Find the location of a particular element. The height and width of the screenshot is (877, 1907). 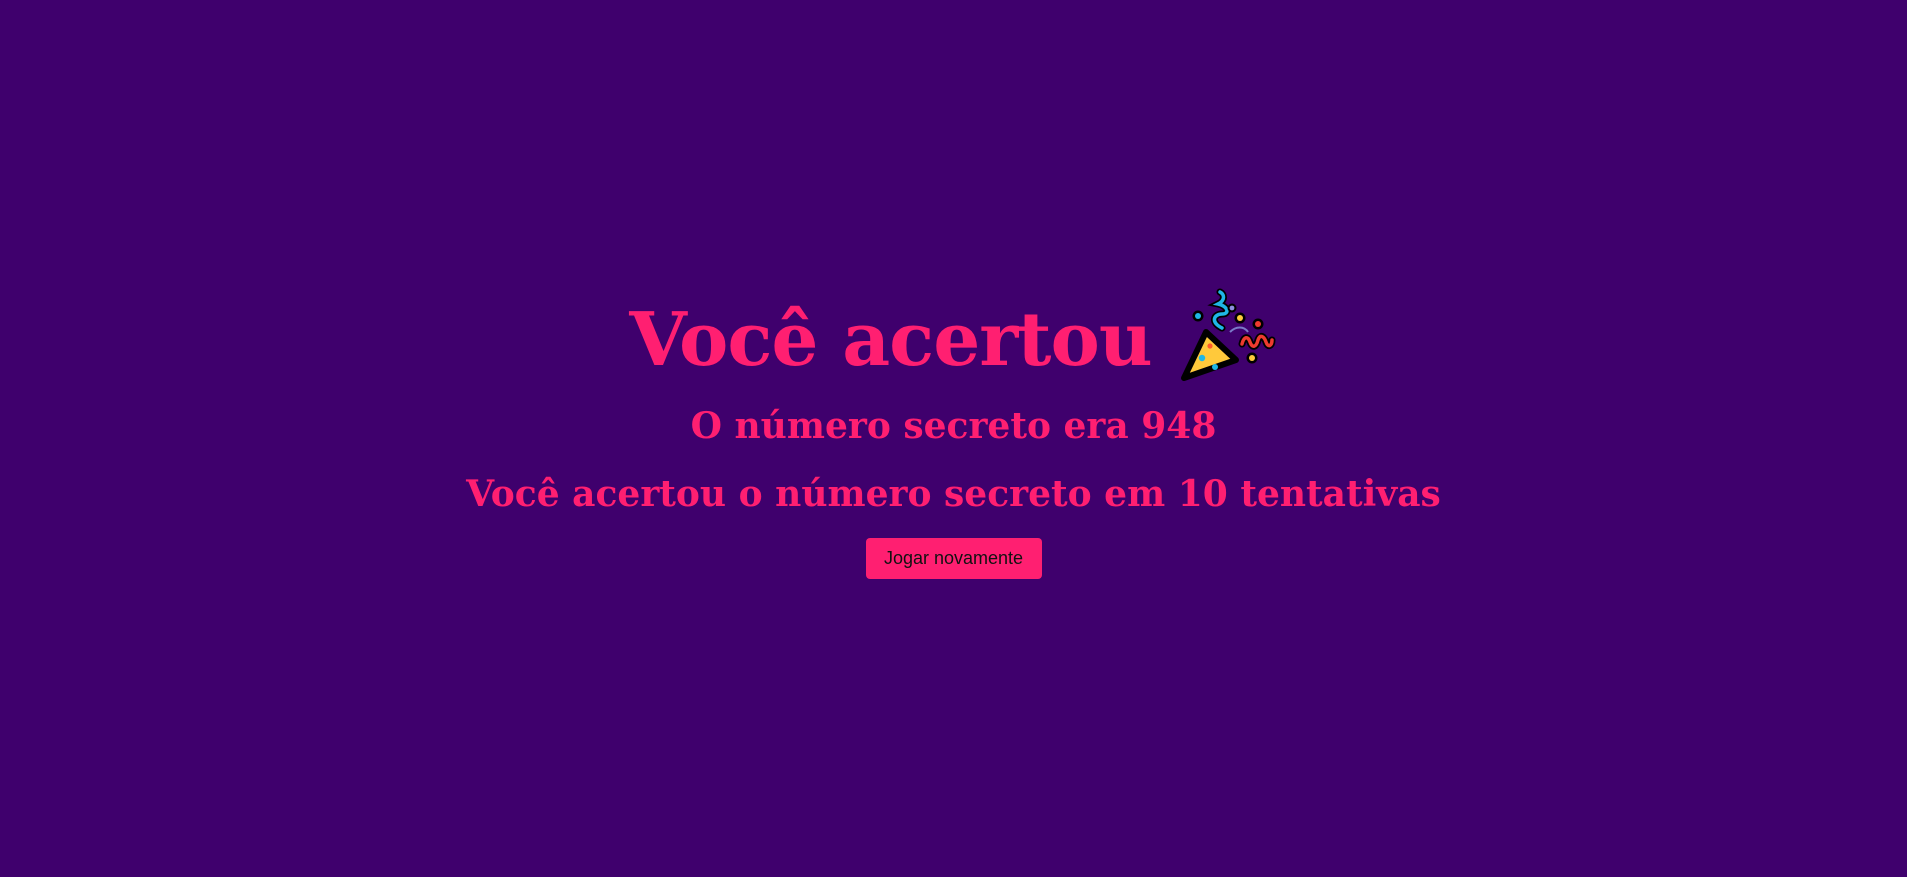

title-row: Você acertou is located at coordinates (953, 340).